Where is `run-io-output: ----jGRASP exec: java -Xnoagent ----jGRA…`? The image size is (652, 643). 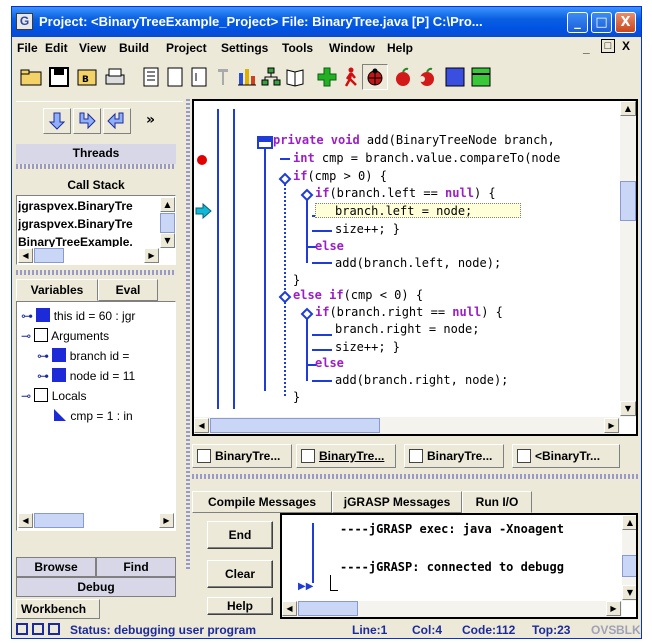 run-io-output: ----jGRASP exec: java -Xnoagent ----jGRA… is located at coordinates (459, 566).